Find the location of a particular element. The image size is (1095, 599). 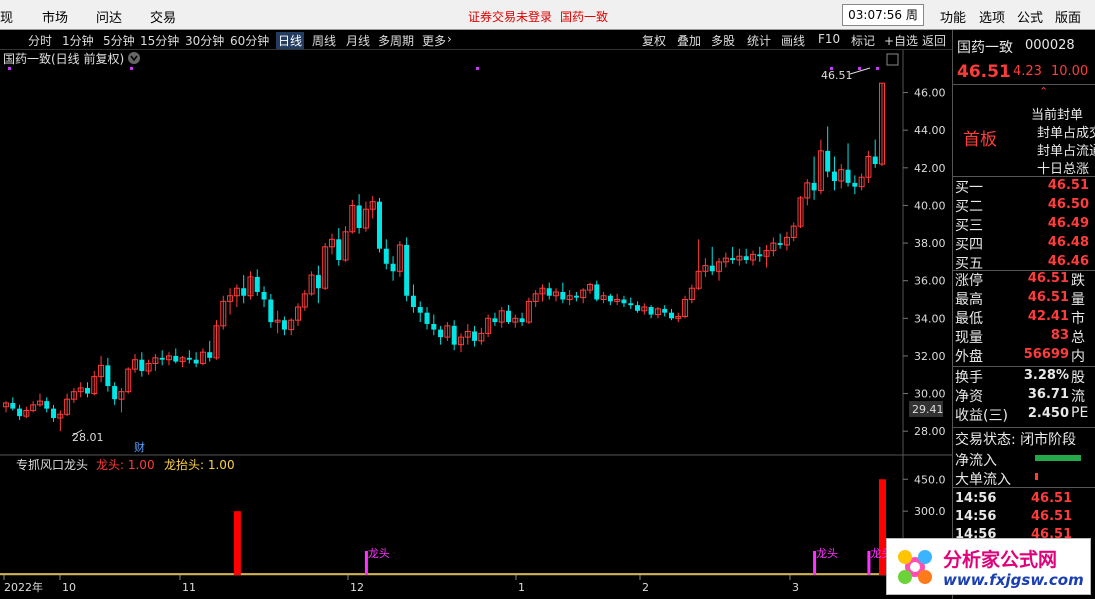

info-line-4: 十日总涨 is located at coordinates (1063, 169).